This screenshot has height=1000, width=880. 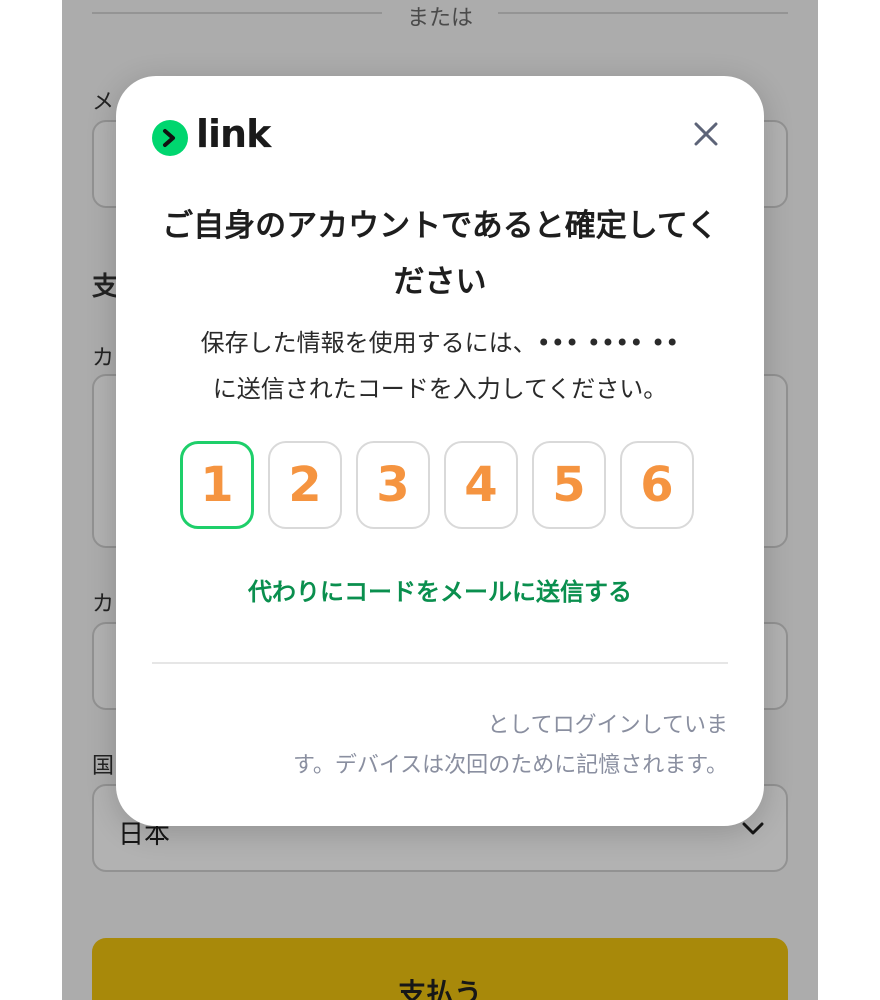 I want to click on right-margin, so click(x=849, y=500).